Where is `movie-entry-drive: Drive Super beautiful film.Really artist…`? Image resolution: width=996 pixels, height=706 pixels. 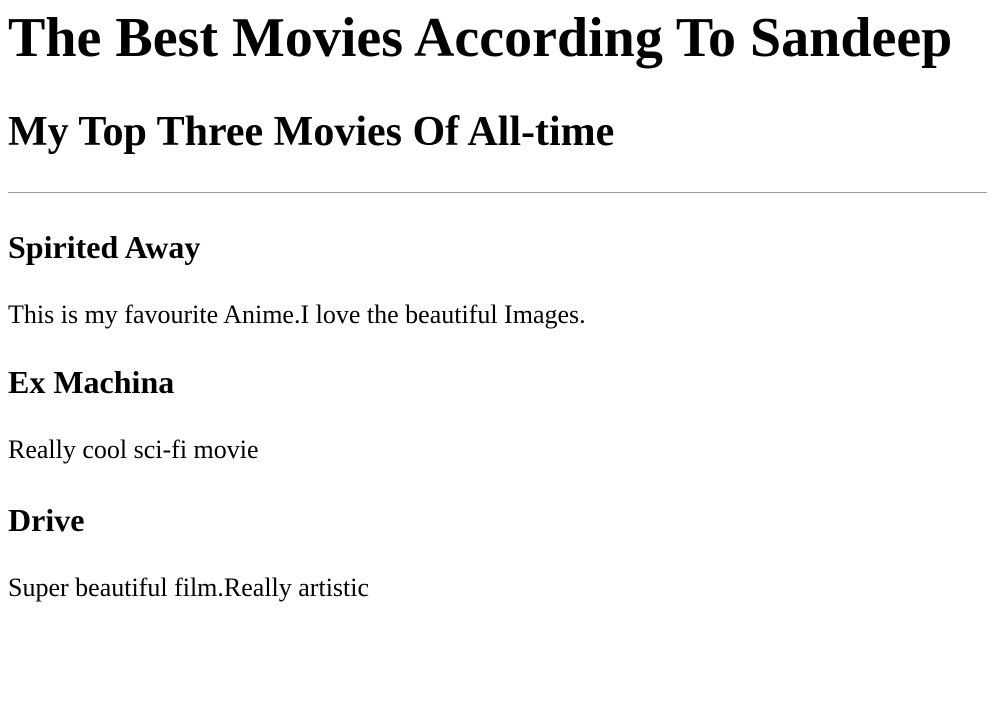 movie-entry-drive: Drive Super beautiful film.Really artist… is located at coordinates (498, 552).